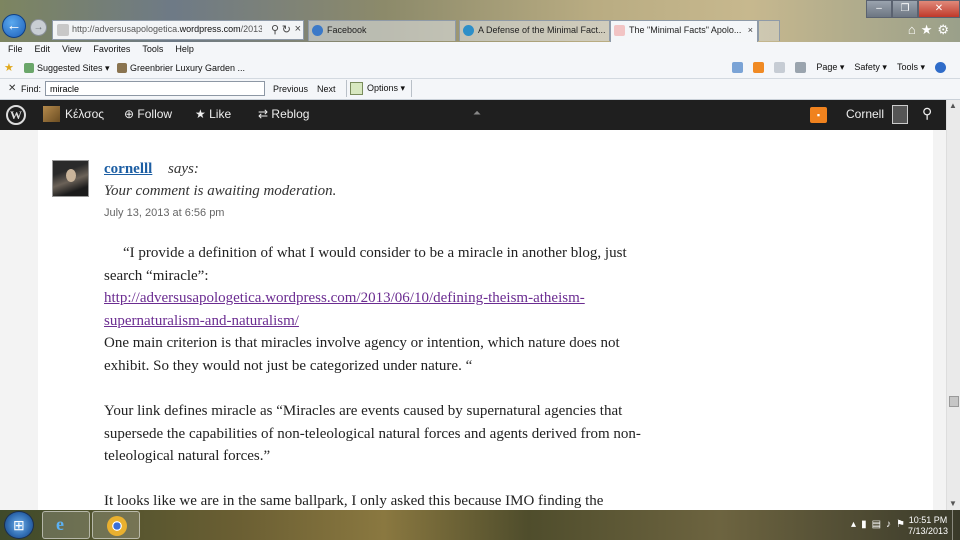  What do you see at coordinates (66, 525) in the screenshot?
I see `taskbar-internet-explorer: e` at bounding box center [66, 525].